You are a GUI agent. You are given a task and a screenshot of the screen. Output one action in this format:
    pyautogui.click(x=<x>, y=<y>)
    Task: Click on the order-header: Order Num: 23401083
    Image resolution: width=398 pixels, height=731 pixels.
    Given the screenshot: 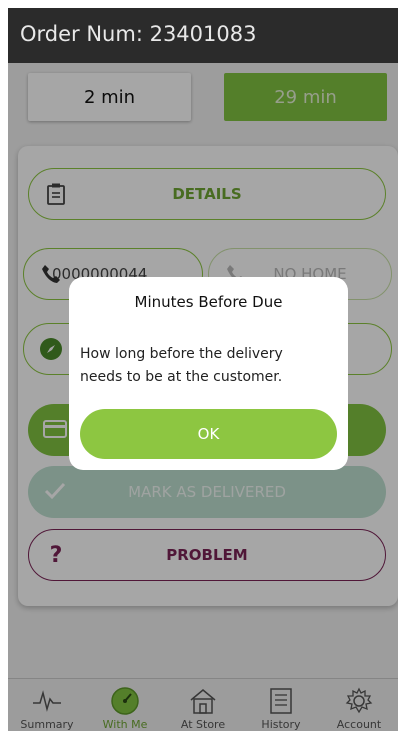 What is the action you would take?
    pyautogui.click(x=203, y=35)
    